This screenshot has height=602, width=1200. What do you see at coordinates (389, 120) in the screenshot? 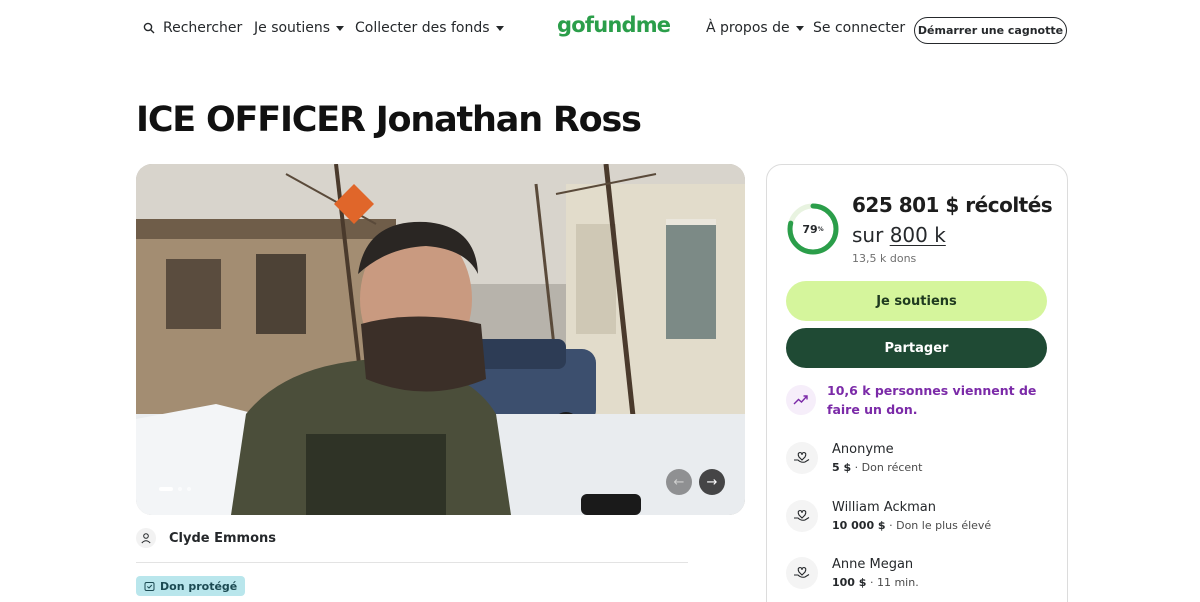
I see `page-title: ICE OFFICER Jonathan Ross` at bounding box center [389, 120].